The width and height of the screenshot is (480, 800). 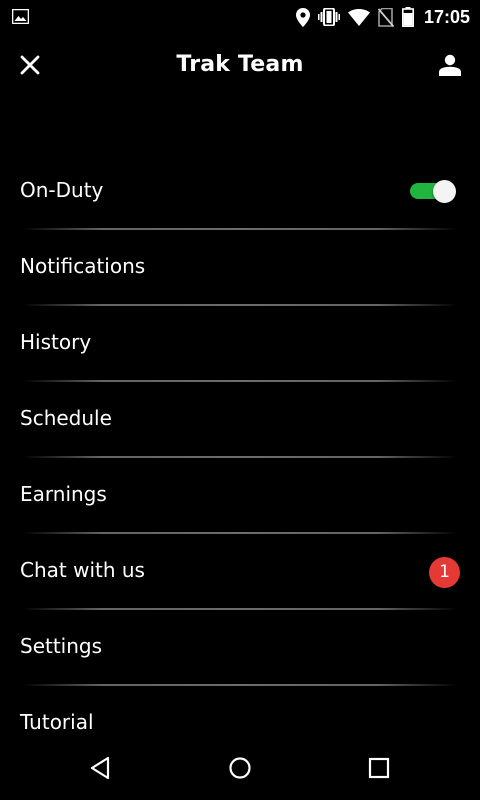 I want to click on recents-icon, so click(x=379, y=770).